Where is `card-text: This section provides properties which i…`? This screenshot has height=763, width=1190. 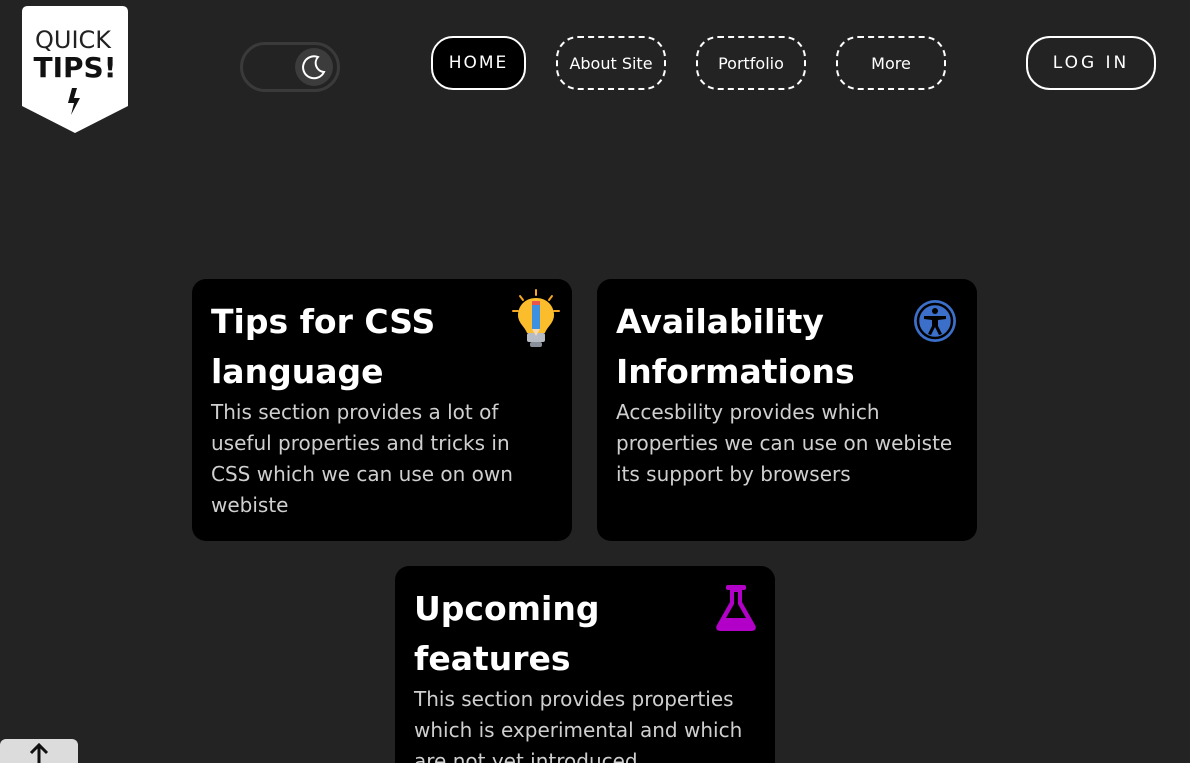
card-text: This section provides properties which i… is located at coordinates (578, 725).